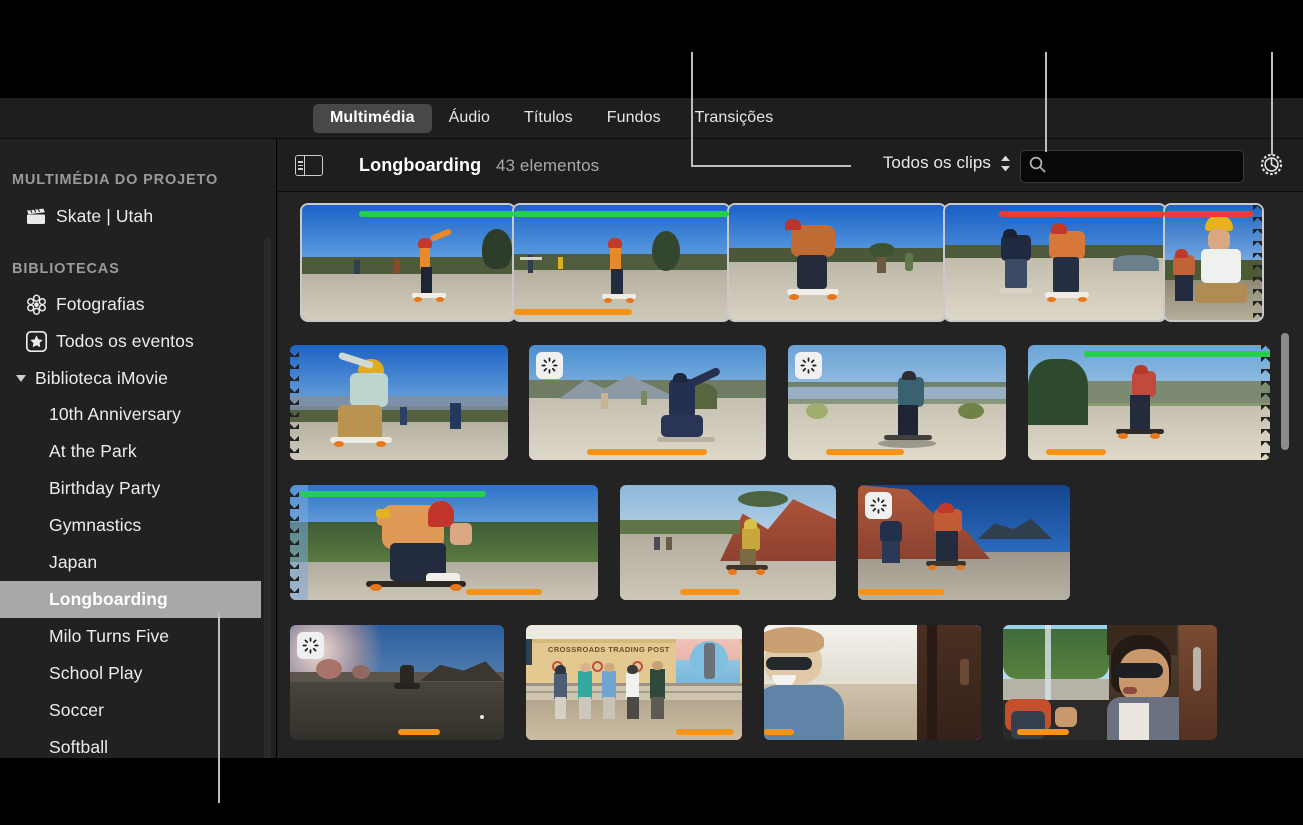  What do you see at coordinates (1272, 103) in the screenshot?
I see `callout-line-settings` at bounding box center [1272, 103].